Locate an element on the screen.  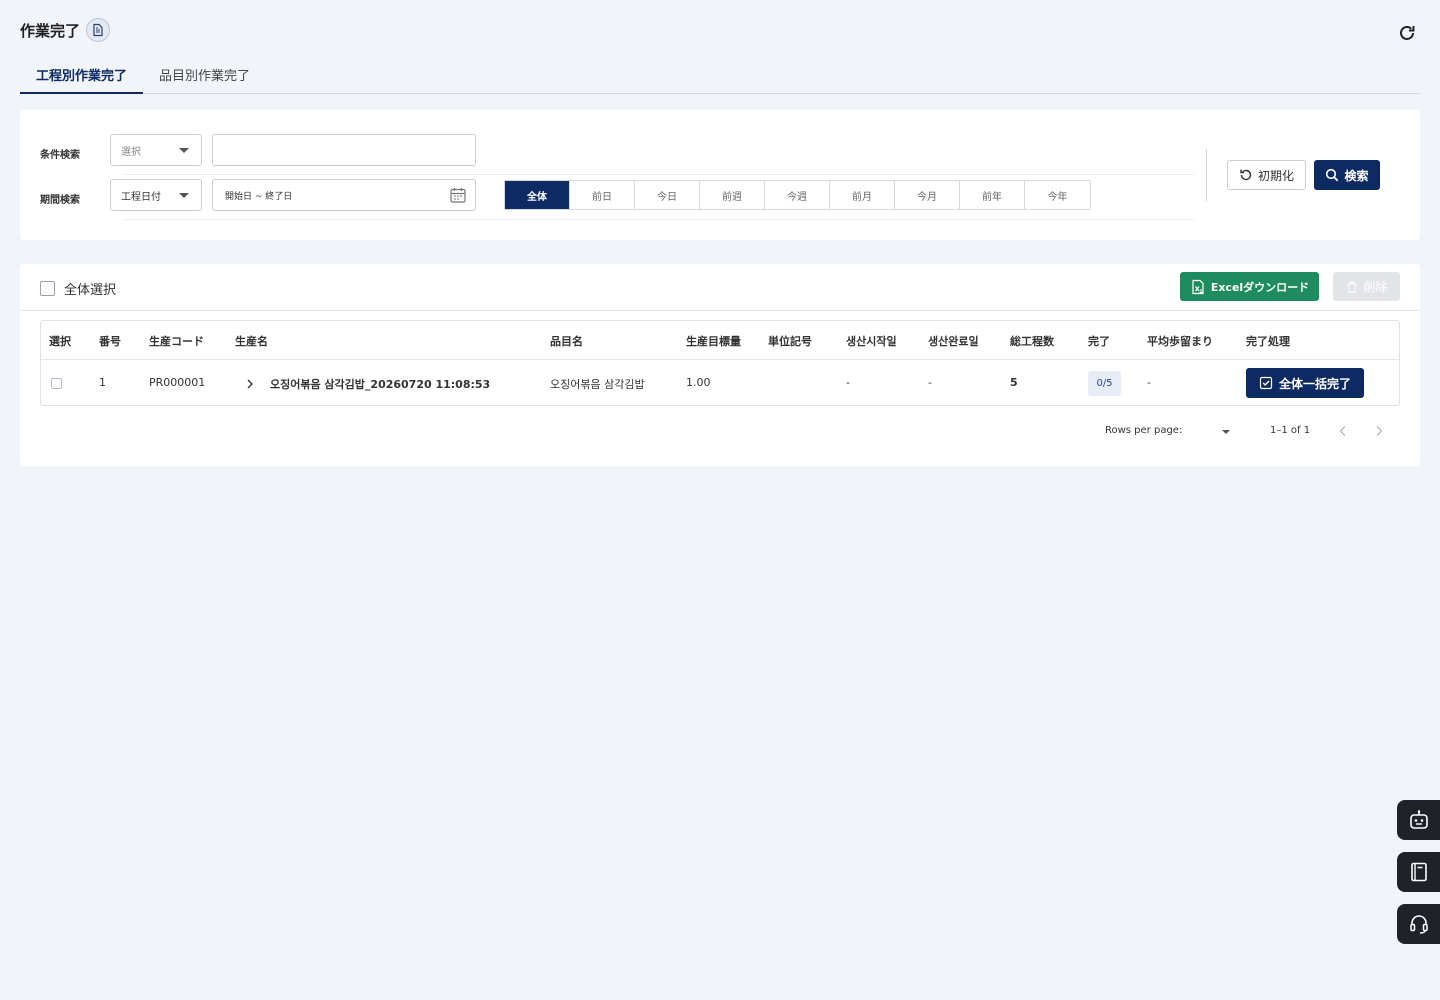
period-button-this-month: 今月 is located at coordinates (927, 195).